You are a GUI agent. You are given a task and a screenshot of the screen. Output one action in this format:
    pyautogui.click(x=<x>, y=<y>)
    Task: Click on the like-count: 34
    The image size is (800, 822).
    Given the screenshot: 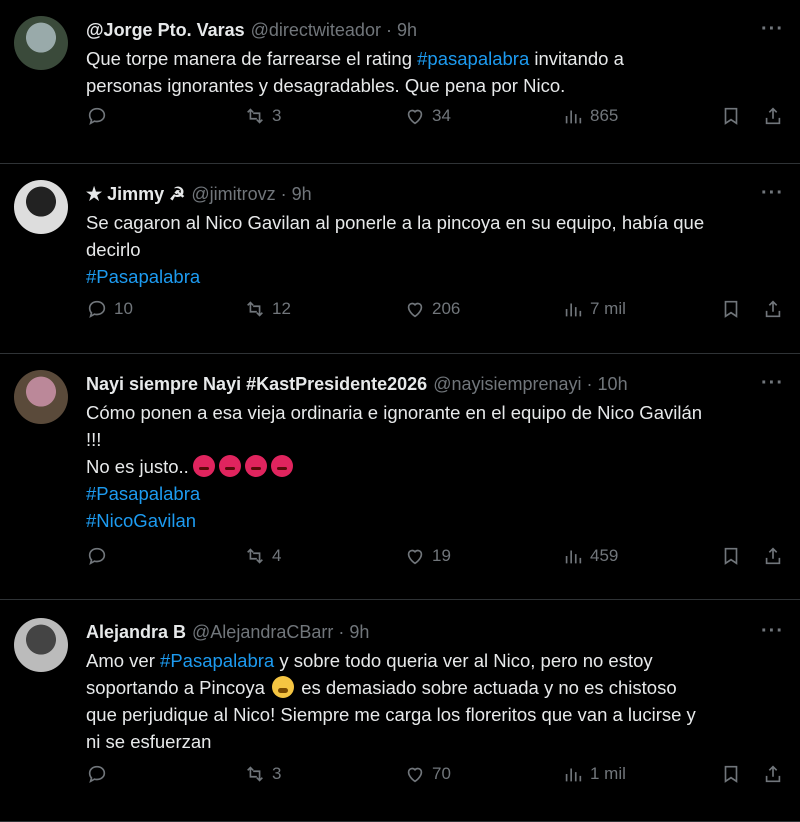 What is the action you would take?
    pyautogui.click(x=441, y=115)
    